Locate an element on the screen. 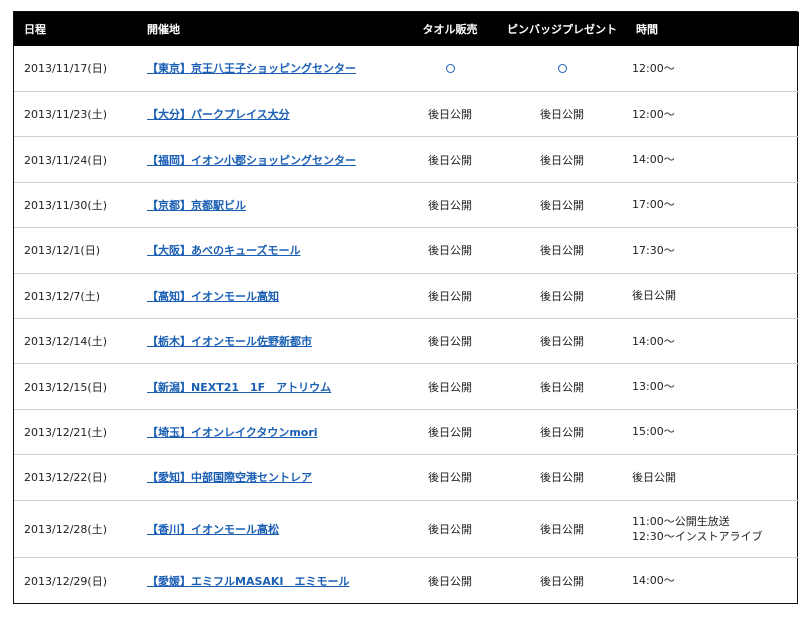 The width and height of the screenshot is (808, 620). table-header: 日程 開催地 タオル販売 ピンバッジプレゼント 時間 is located at coordinates (406, 29).